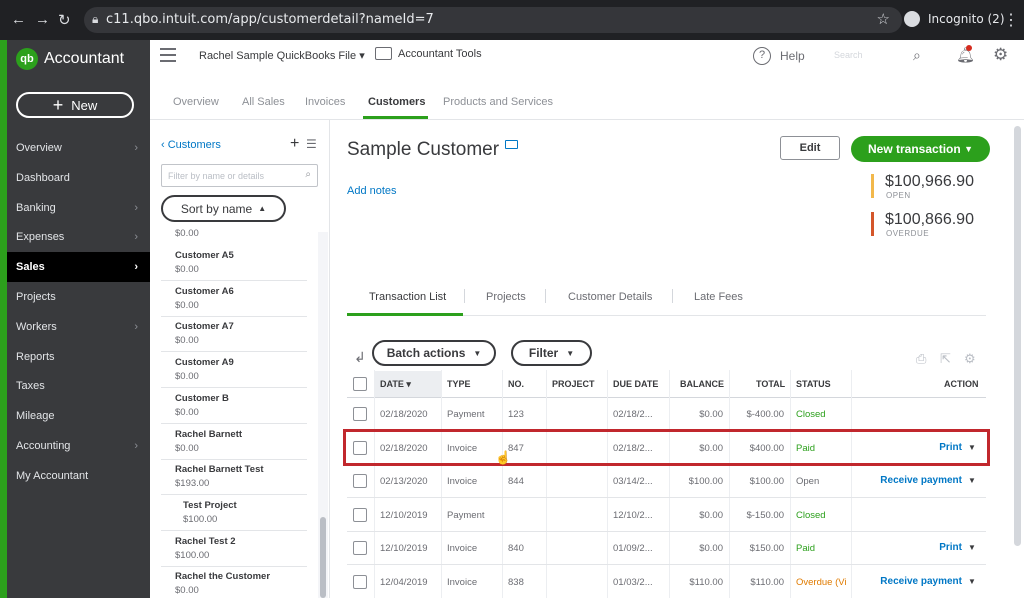  Describe the element at coordinates (551, 353) in the screenshot. I see `filter-button: Filter ▼` at that location.